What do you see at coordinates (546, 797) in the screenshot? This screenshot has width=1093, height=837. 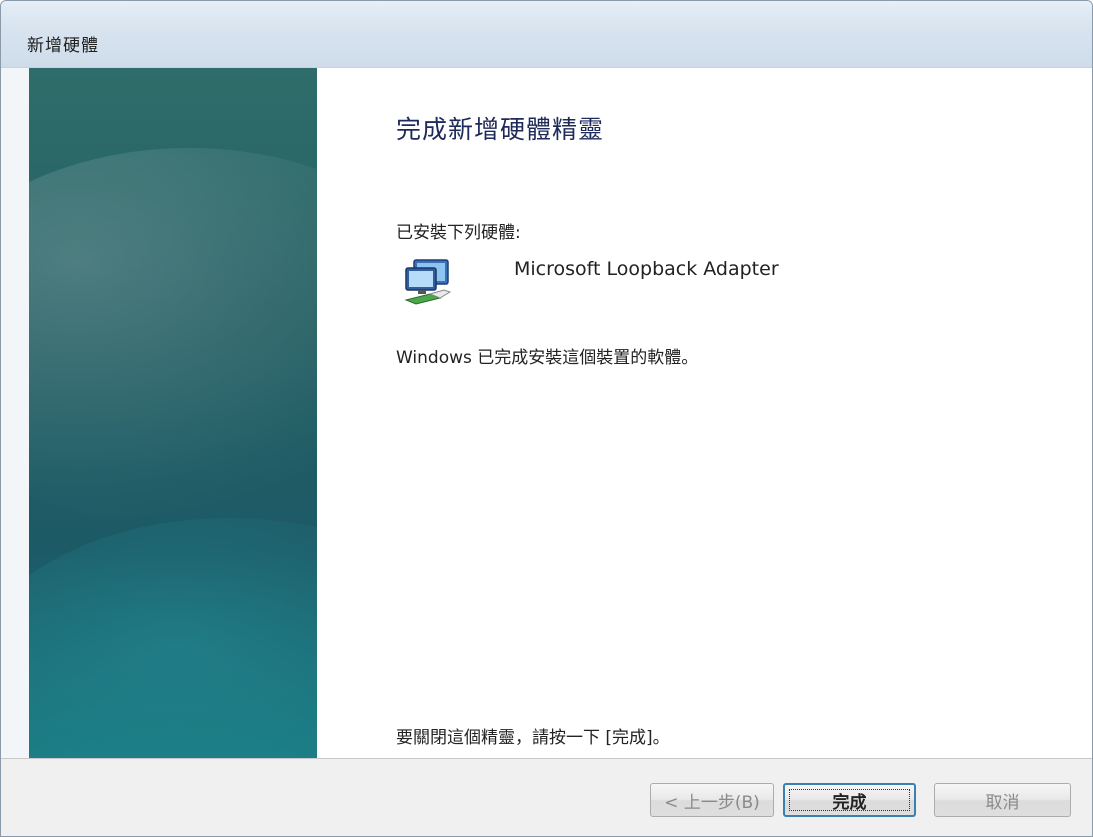 I see `wizard-button-bar: < 上一步(B) 完成 取消` at bounding box center [546, 797].